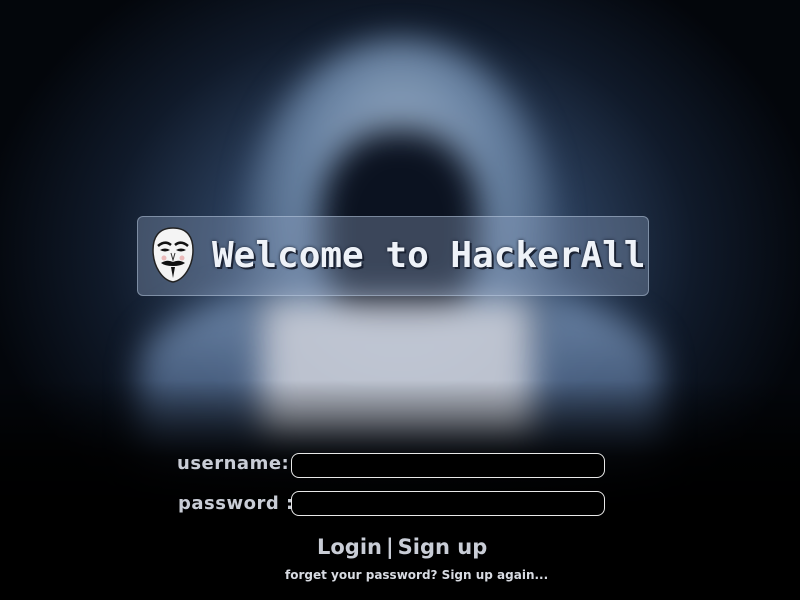  Describe the element at coordinates (429, 255) in the screenshot. I see `page-title: Welcome to HackerAll` at that location.